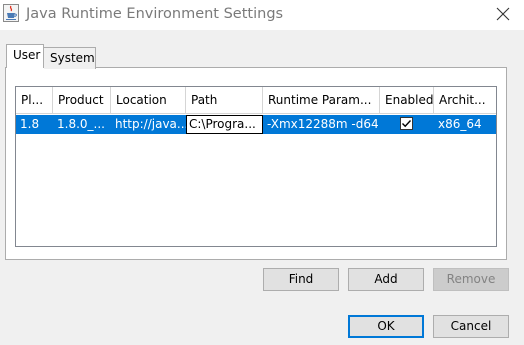  Describe the element at coordinates (407, 100) in the screenshot. I see `column-header-enabled: Enabled` at that location.